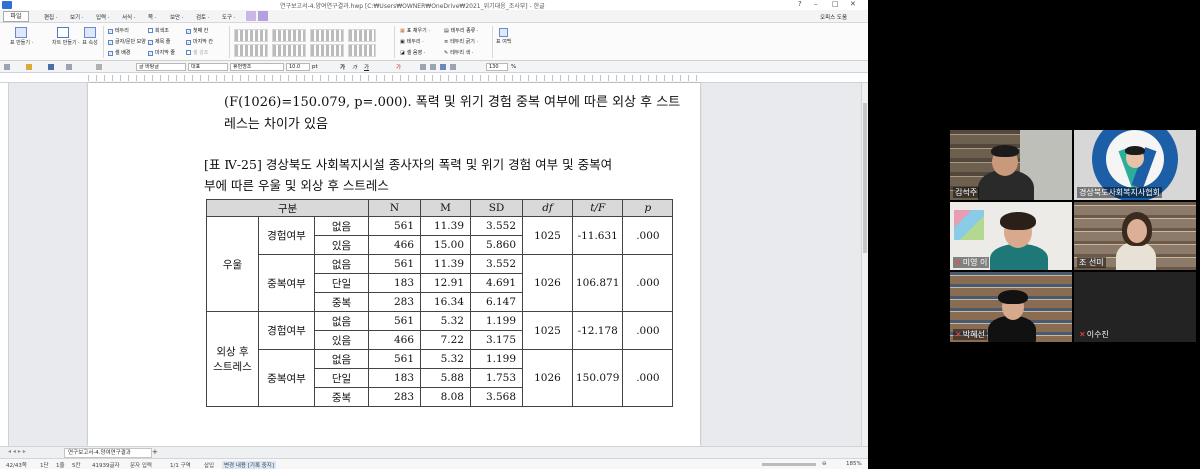 The height and width of the screenshot is (469, 1200). What do you see at coordinates (833, 17) in the screenshot?
I see `office-help-label: 오피스 도움` at bounding box center [833, 17].